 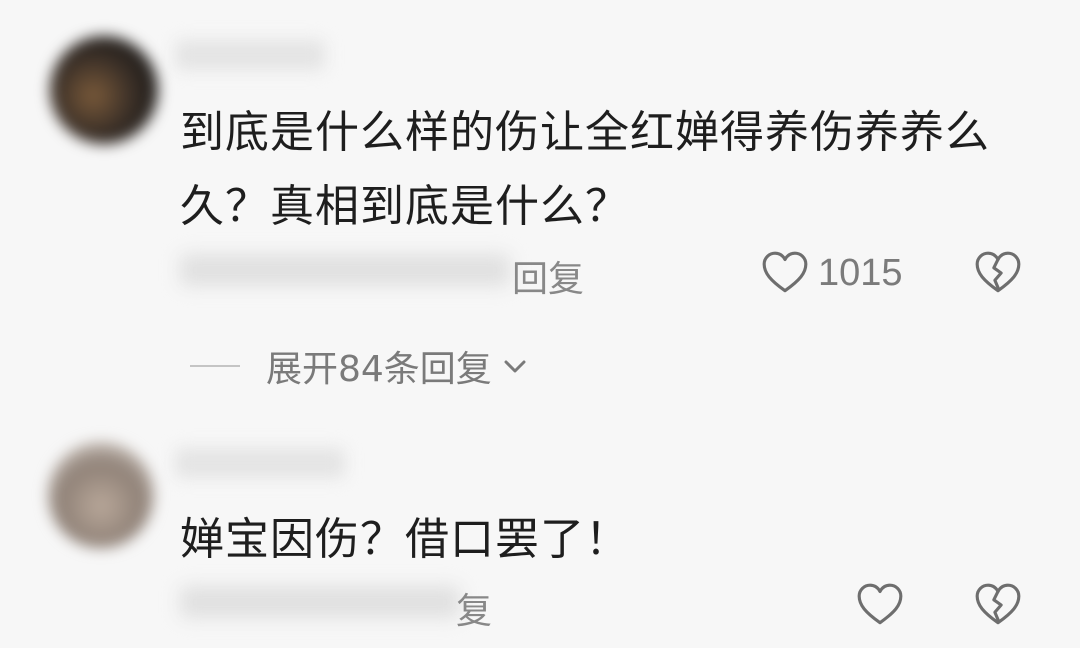 I want to click on comment-text-line: 久？真相到底是什么？, so click(x=405, y=206).